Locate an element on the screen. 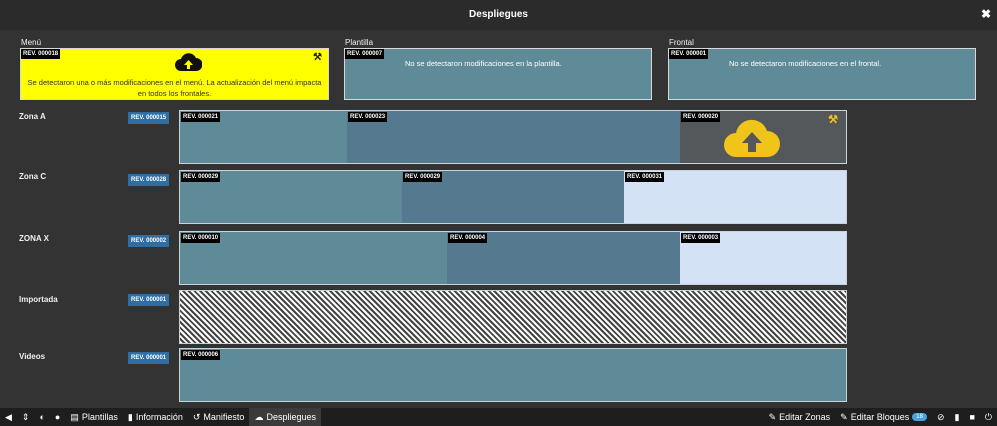 This screenshot has height=426, width=997. menu-rev-badge: REV. 000018 is located at coordinates (41, 54).